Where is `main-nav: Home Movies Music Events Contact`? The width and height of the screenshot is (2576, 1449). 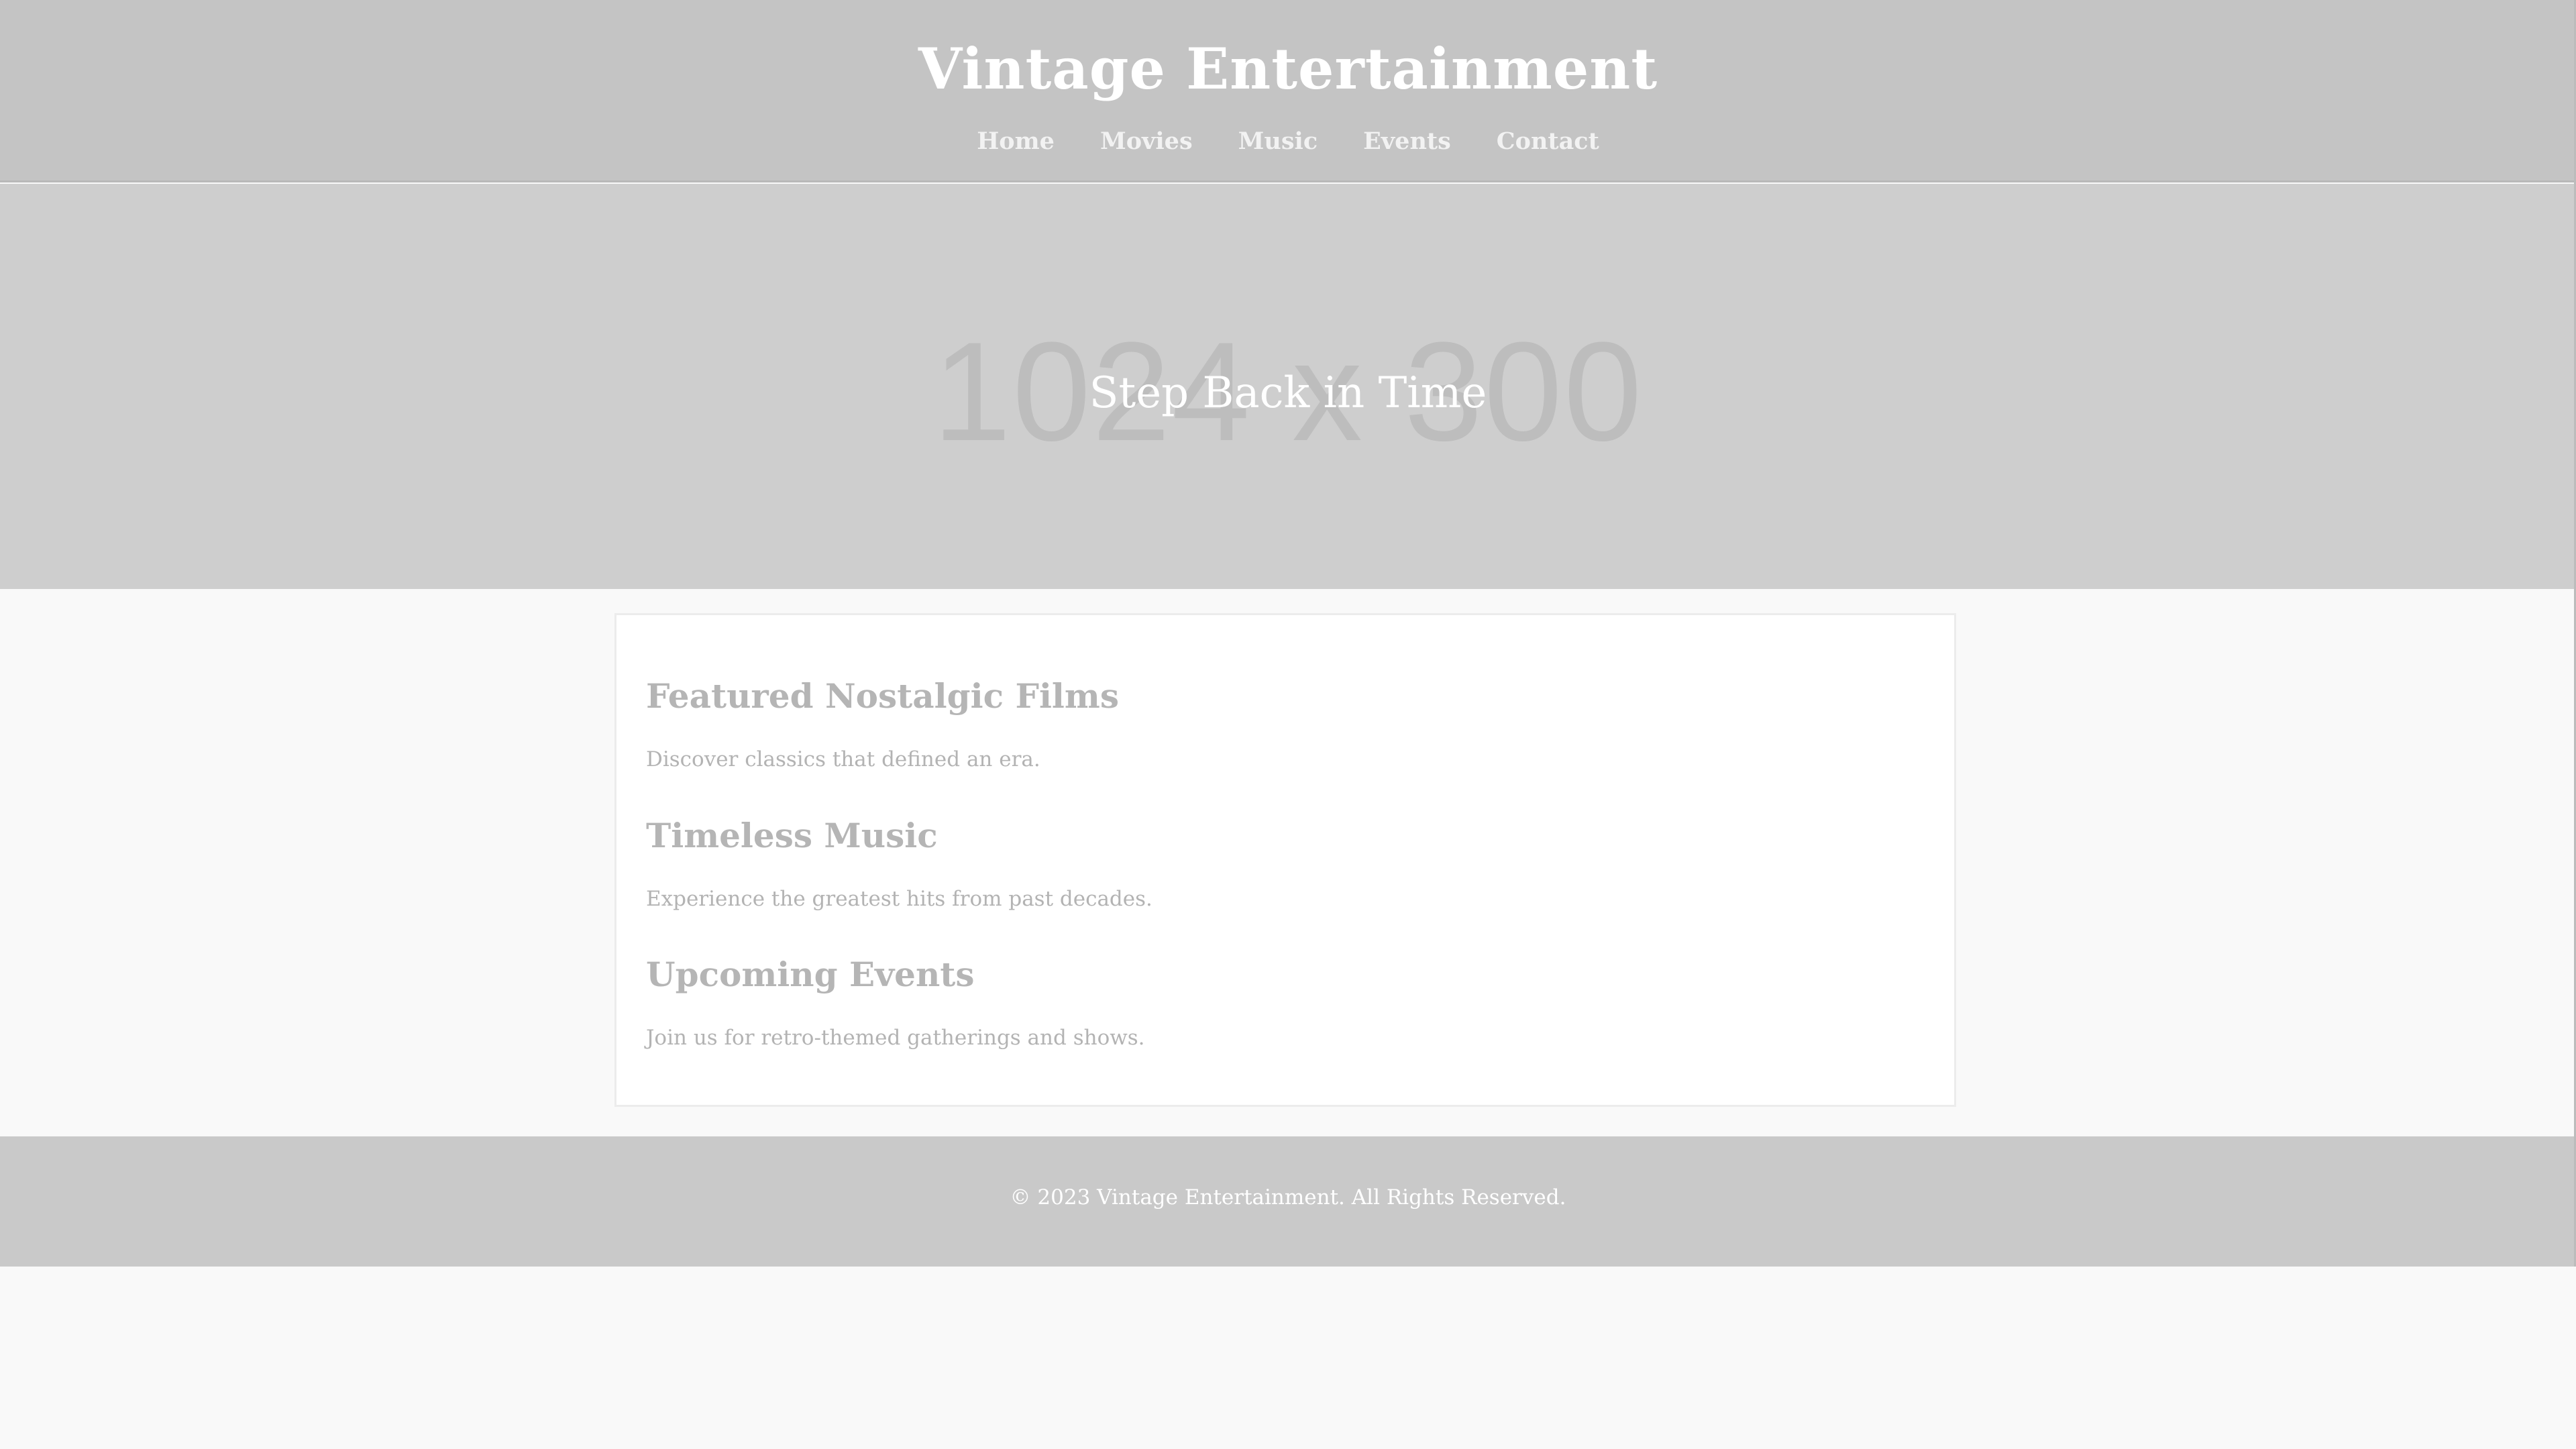
main-nav: Home Movies Music Events Contact is located at coordinates (1288, 141).